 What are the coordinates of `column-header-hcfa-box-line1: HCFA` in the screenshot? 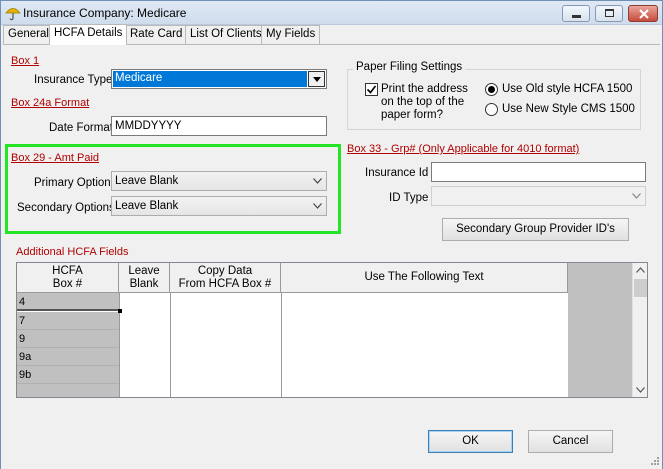 It's located at (67, 271).